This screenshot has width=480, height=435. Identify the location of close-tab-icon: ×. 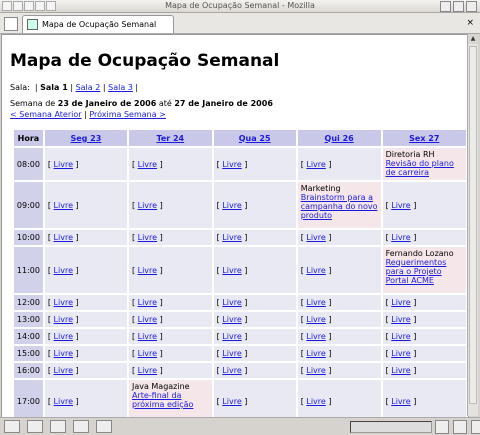
(470, 23).